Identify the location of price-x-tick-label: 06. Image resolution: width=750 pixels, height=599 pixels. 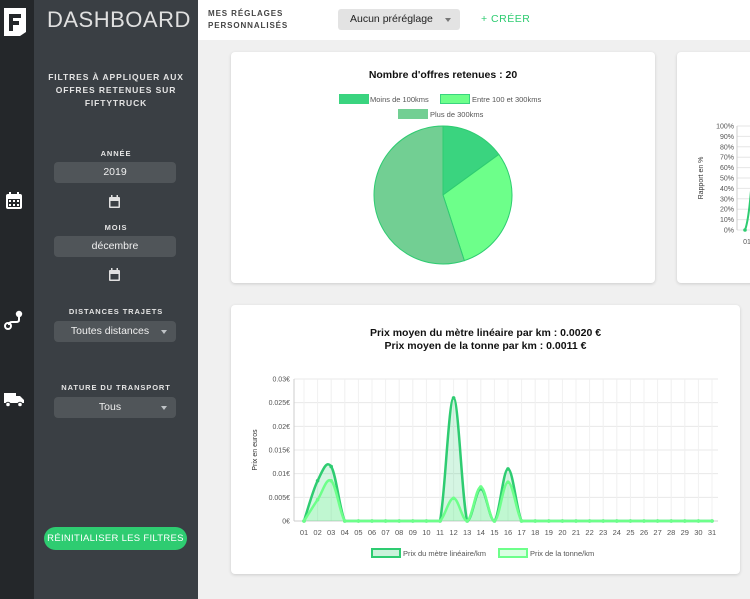
(372, 532).